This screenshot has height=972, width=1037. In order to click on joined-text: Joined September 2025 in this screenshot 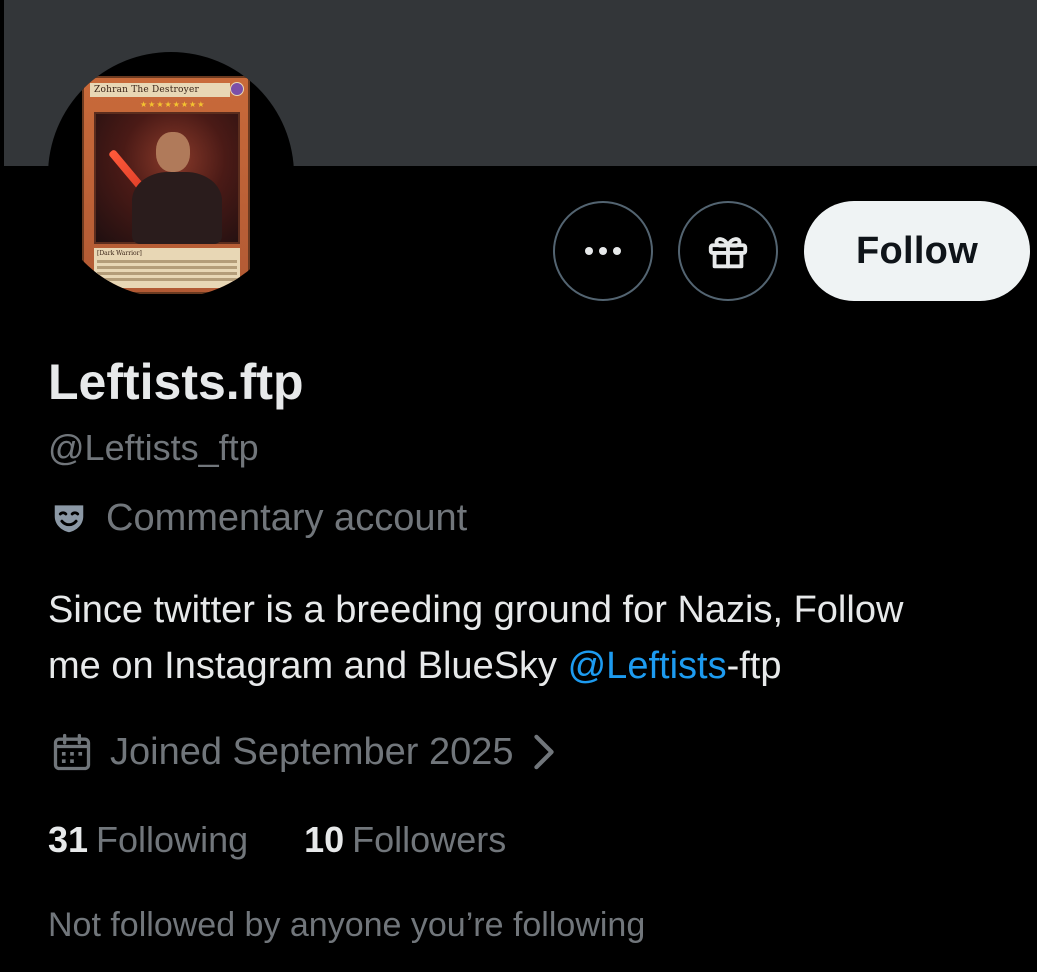, I will do `click(312, 752)`.